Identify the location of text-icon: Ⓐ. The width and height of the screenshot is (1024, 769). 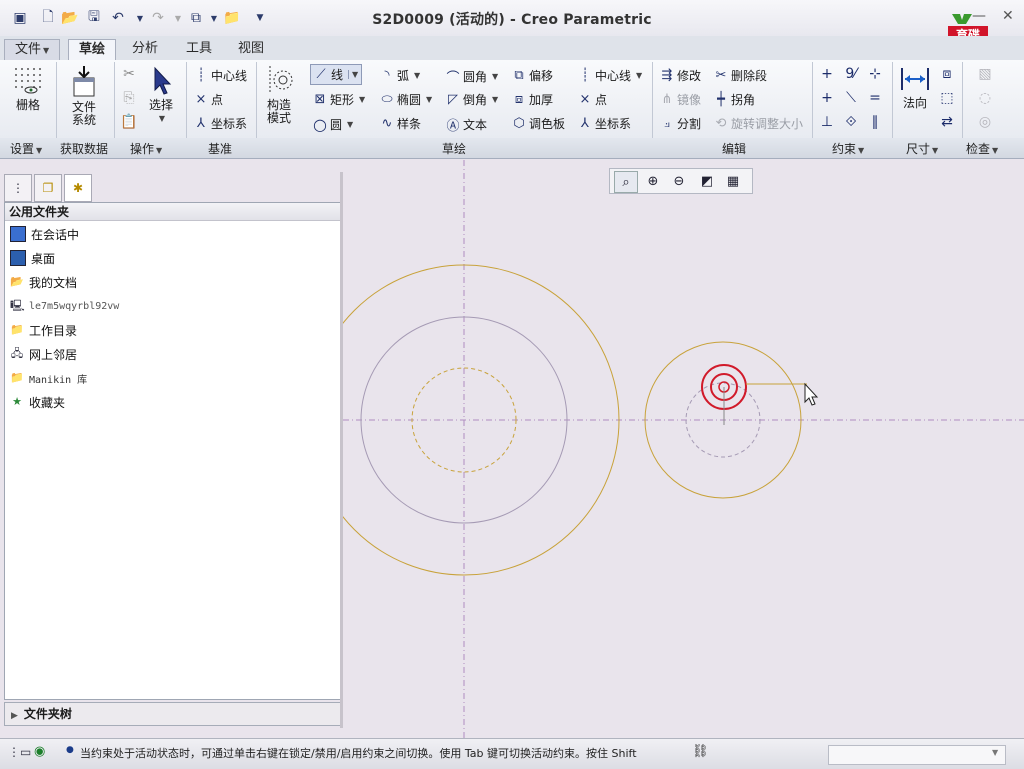
(453, 126).